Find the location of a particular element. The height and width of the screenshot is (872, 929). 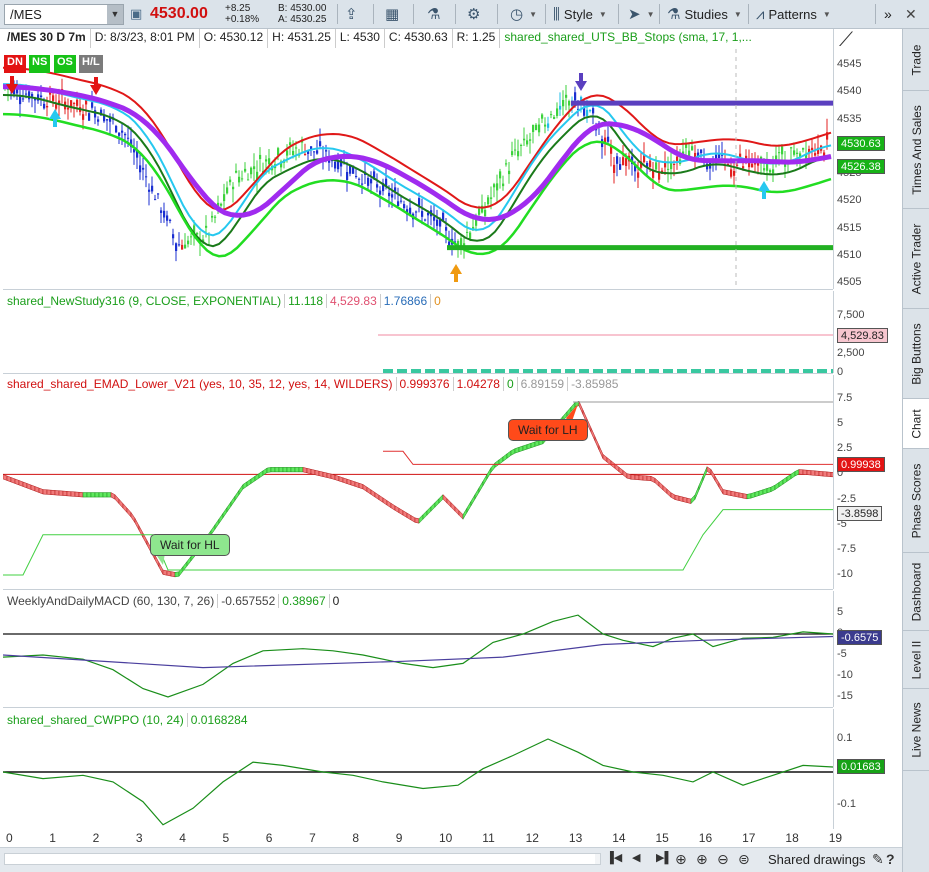

study-header-field: shared_shared_CWPPO (10, 24) is located at coordinates (96, 720).